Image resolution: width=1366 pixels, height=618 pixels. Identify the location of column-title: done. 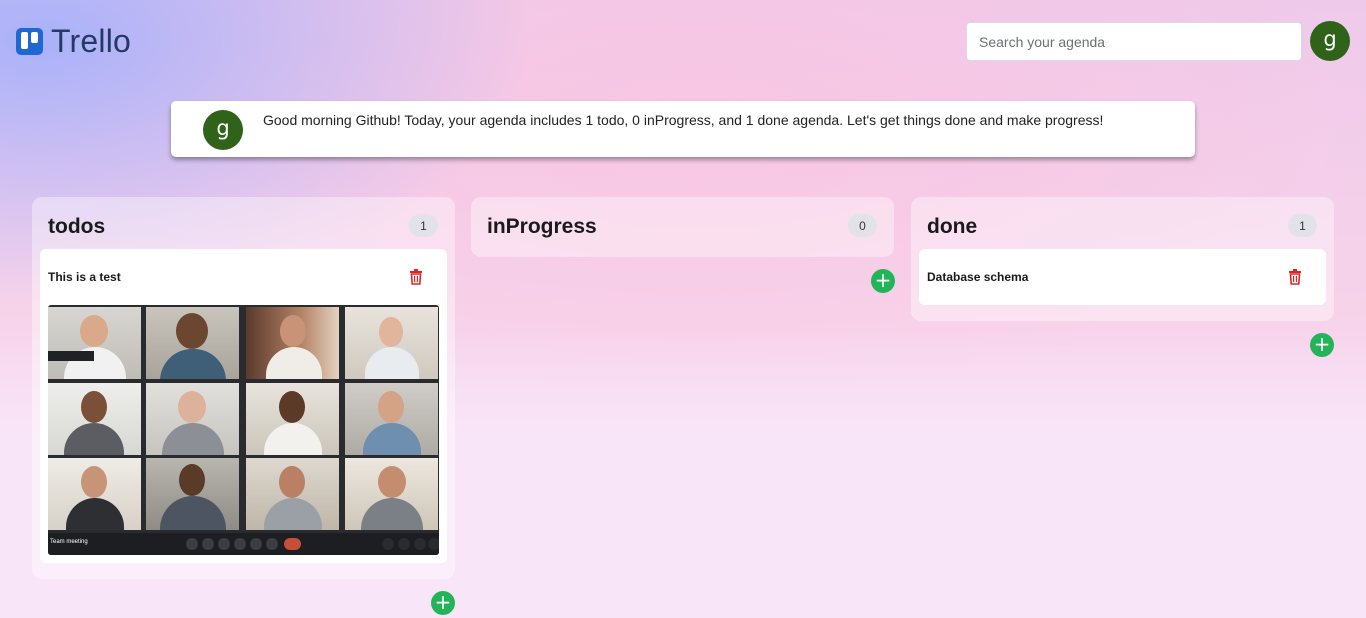
(952, 226).